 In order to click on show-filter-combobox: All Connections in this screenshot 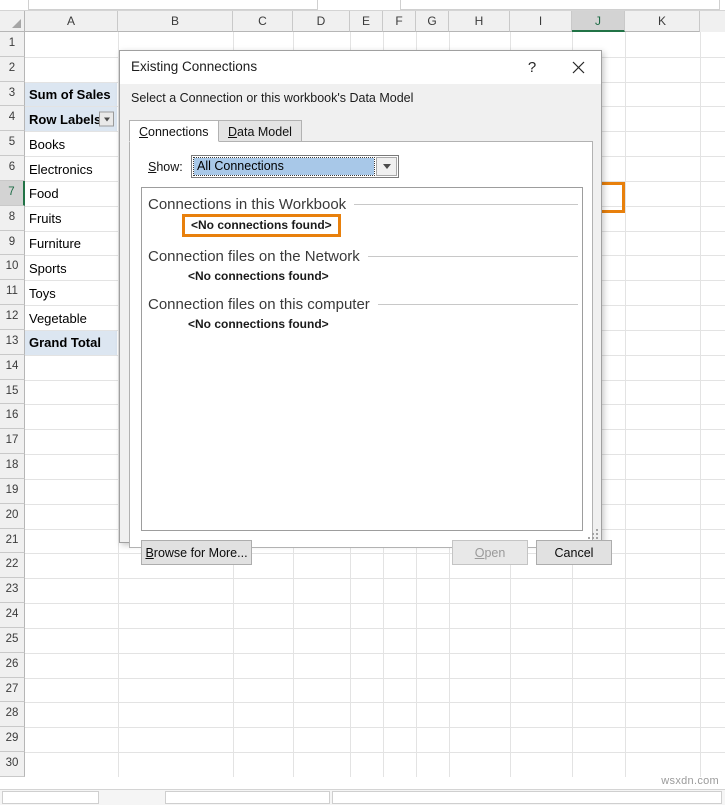, I will do `click(295, 166)`.